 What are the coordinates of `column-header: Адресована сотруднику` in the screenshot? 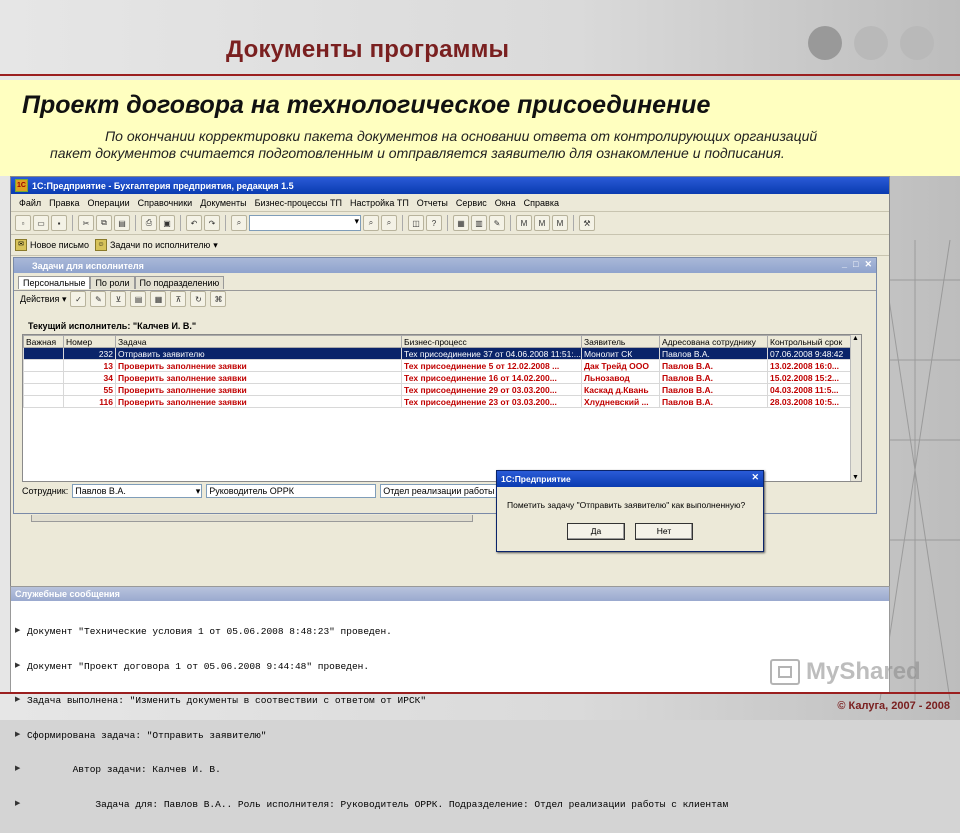 It's located at (713, 341).